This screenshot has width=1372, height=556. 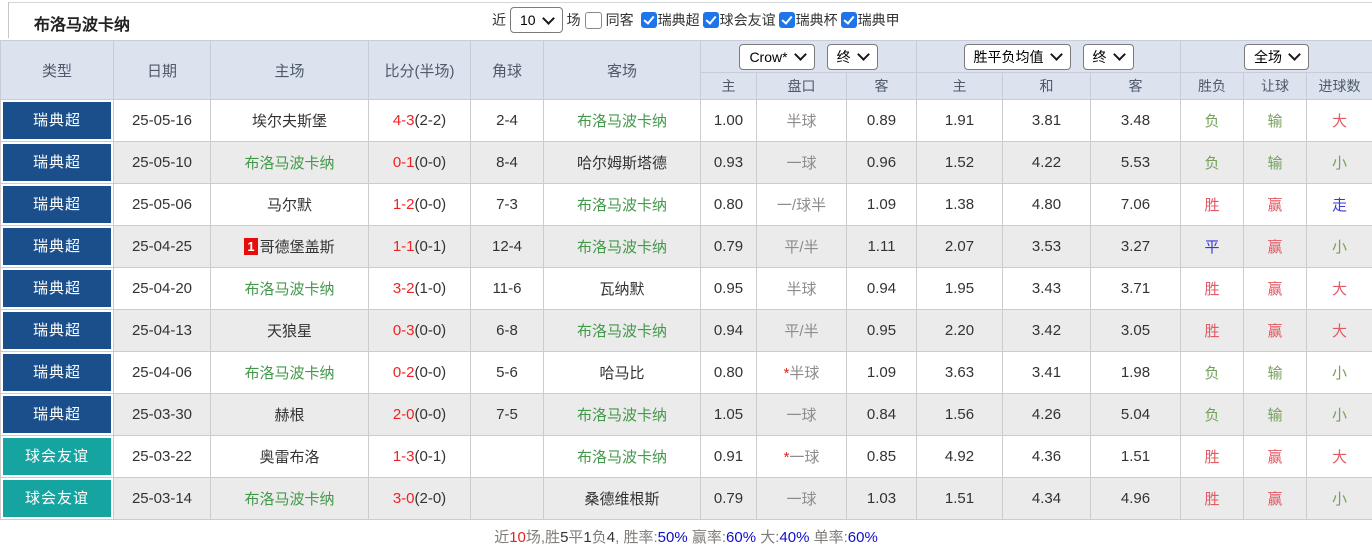 What do you see at coordinates (801, 415) in the screenshot?
I see `handicap-text: 一球` at bounding box center [801, 415].